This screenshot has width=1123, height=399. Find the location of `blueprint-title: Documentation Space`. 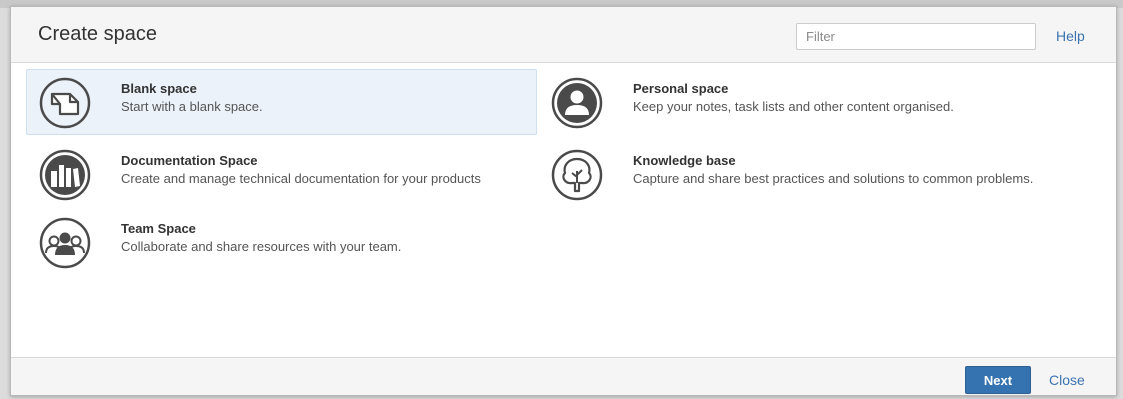

blueprint-title: Documentation Space is located at coordinates (189, 160).